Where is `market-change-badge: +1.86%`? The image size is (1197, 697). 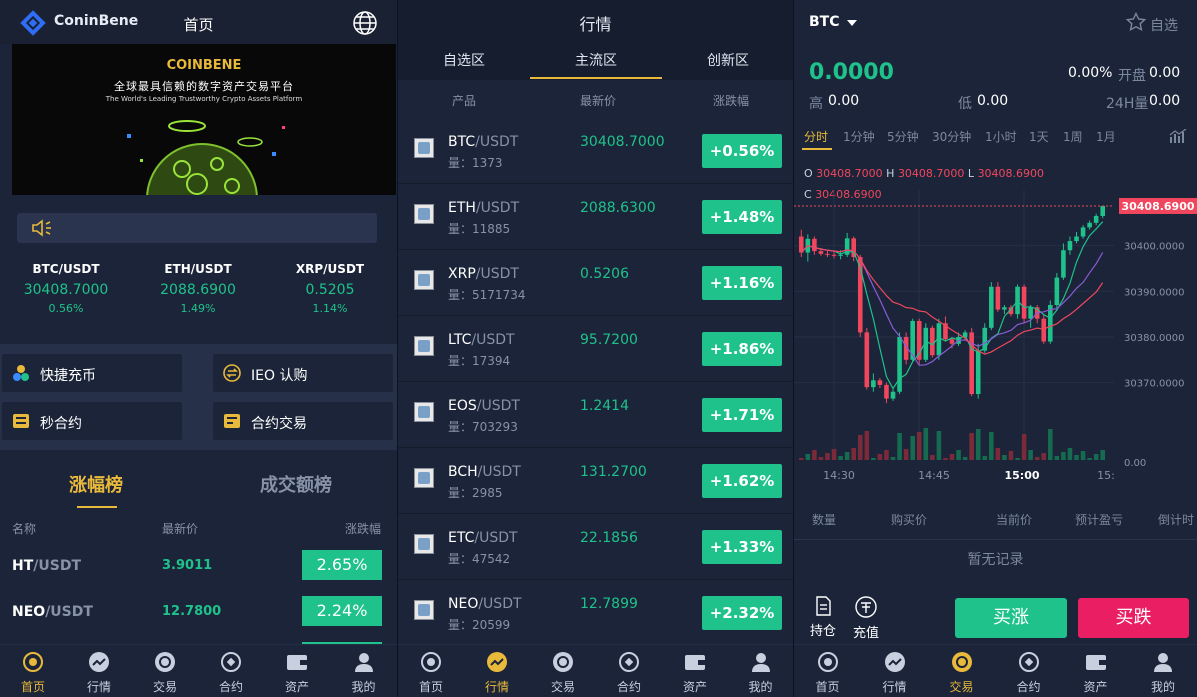 market-change-badge: +1.86% is located at coordinates (742, 349).